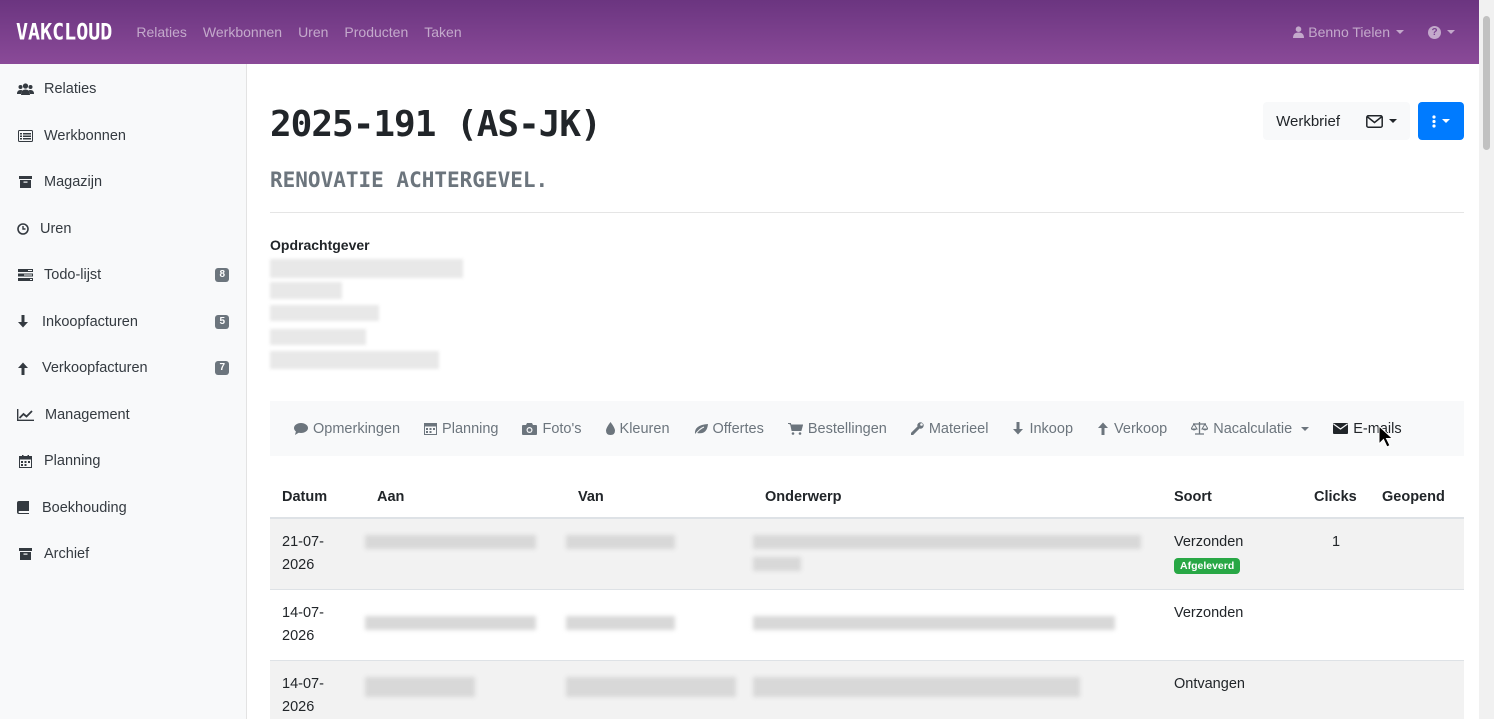  What do you see at coordinates (644, 428) in the screenshot?
I see `tab-label: Kleuren` at bounding box center [644, 428].